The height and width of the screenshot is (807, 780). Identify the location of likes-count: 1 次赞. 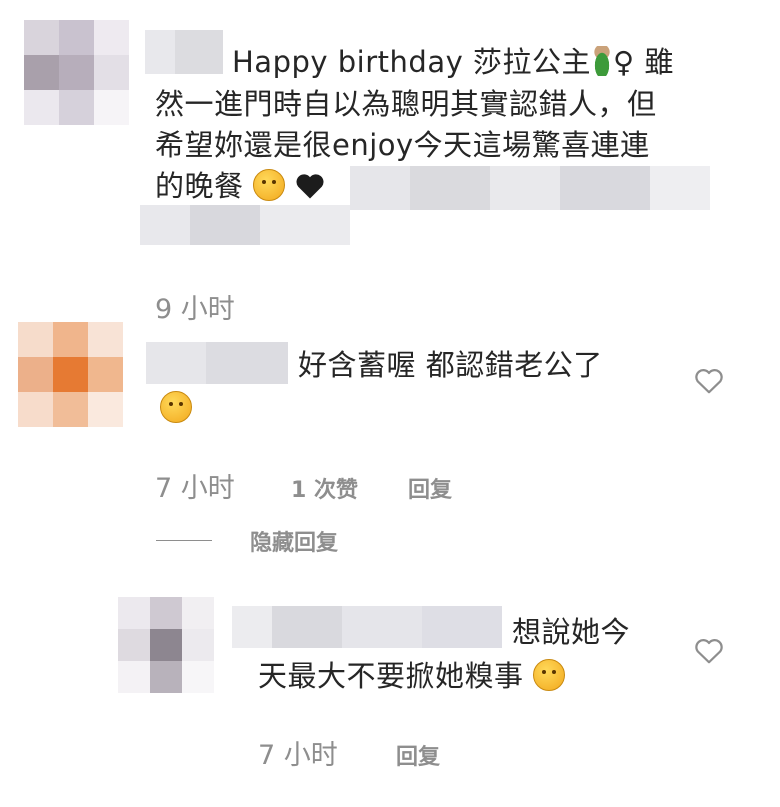
(324, 488).